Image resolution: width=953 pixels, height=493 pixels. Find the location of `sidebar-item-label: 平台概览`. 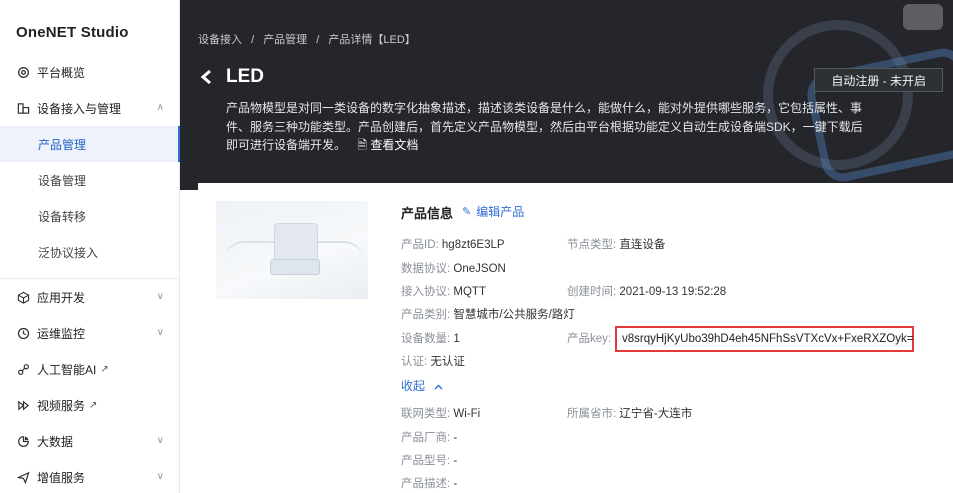

sidebar-item-label: 平台概览 is located at coordinates (61, 72).